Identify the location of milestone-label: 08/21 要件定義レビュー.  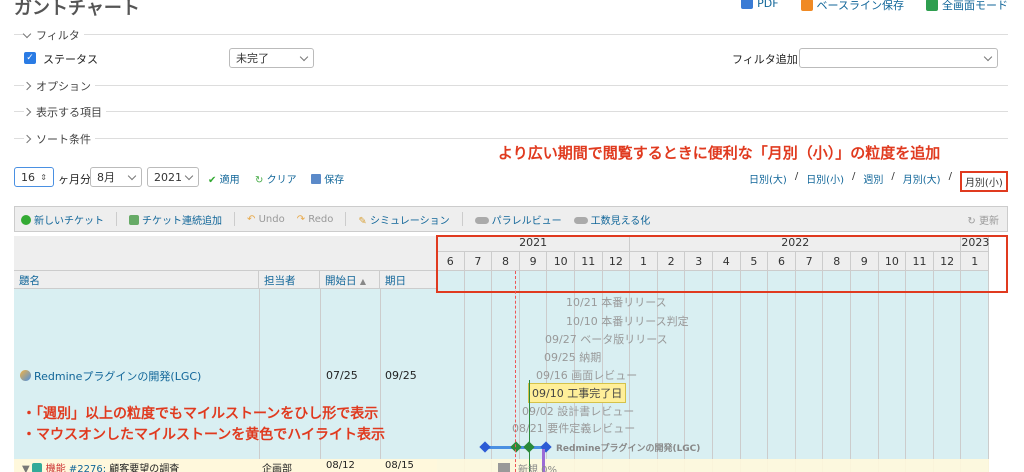
(573, 428).